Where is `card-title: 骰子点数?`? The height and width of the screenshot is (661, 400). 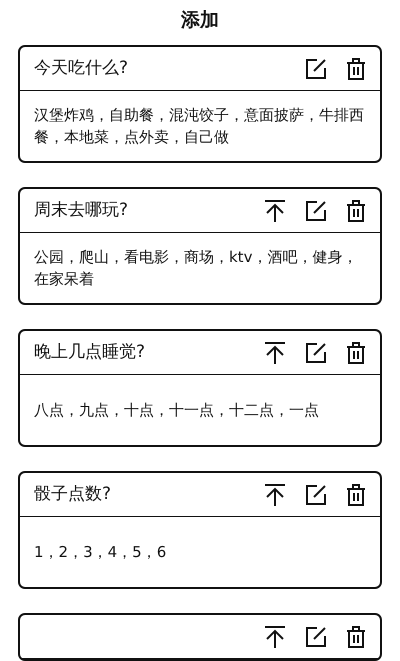 card-title: 骰子点数? is located at coordinates (73, 494).